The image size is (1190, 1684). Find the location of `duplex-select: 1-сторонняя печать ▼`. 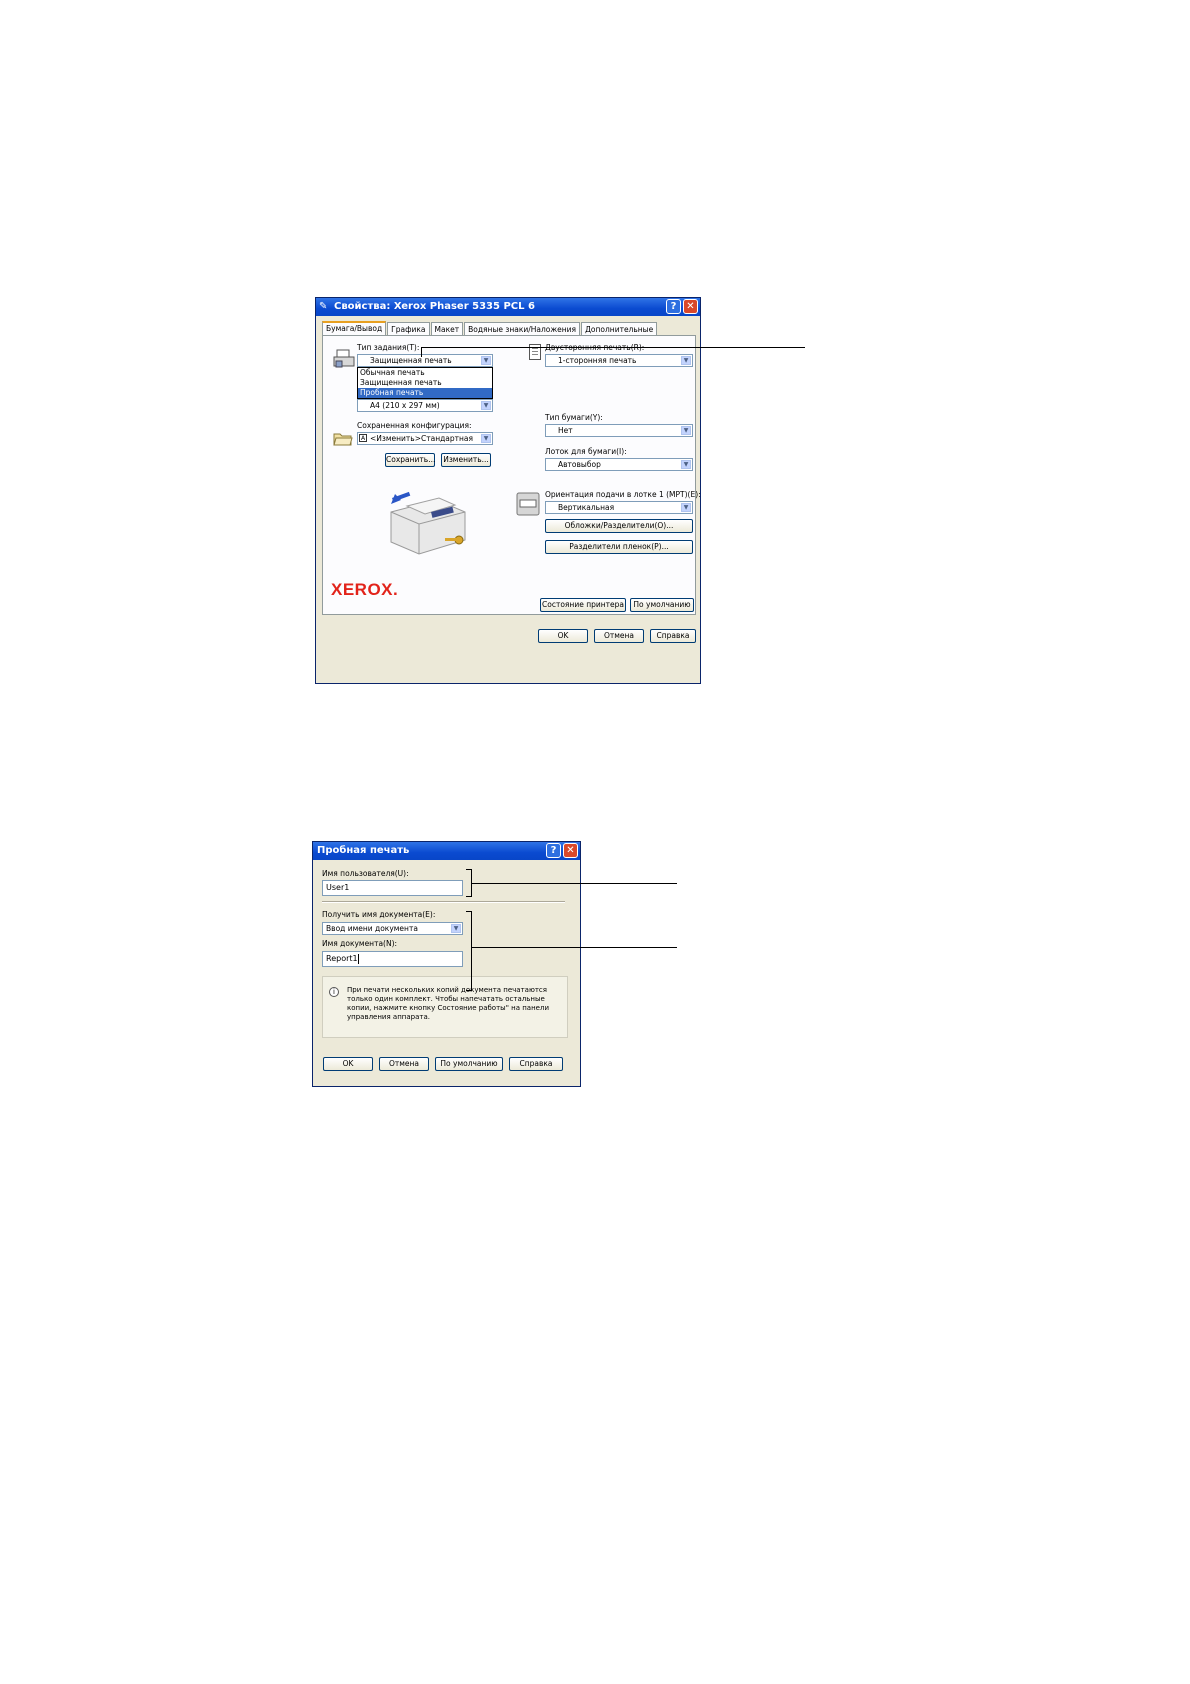

duplex-select: 1-сторонняя печать ▼ is located at coordinates (619, 360).